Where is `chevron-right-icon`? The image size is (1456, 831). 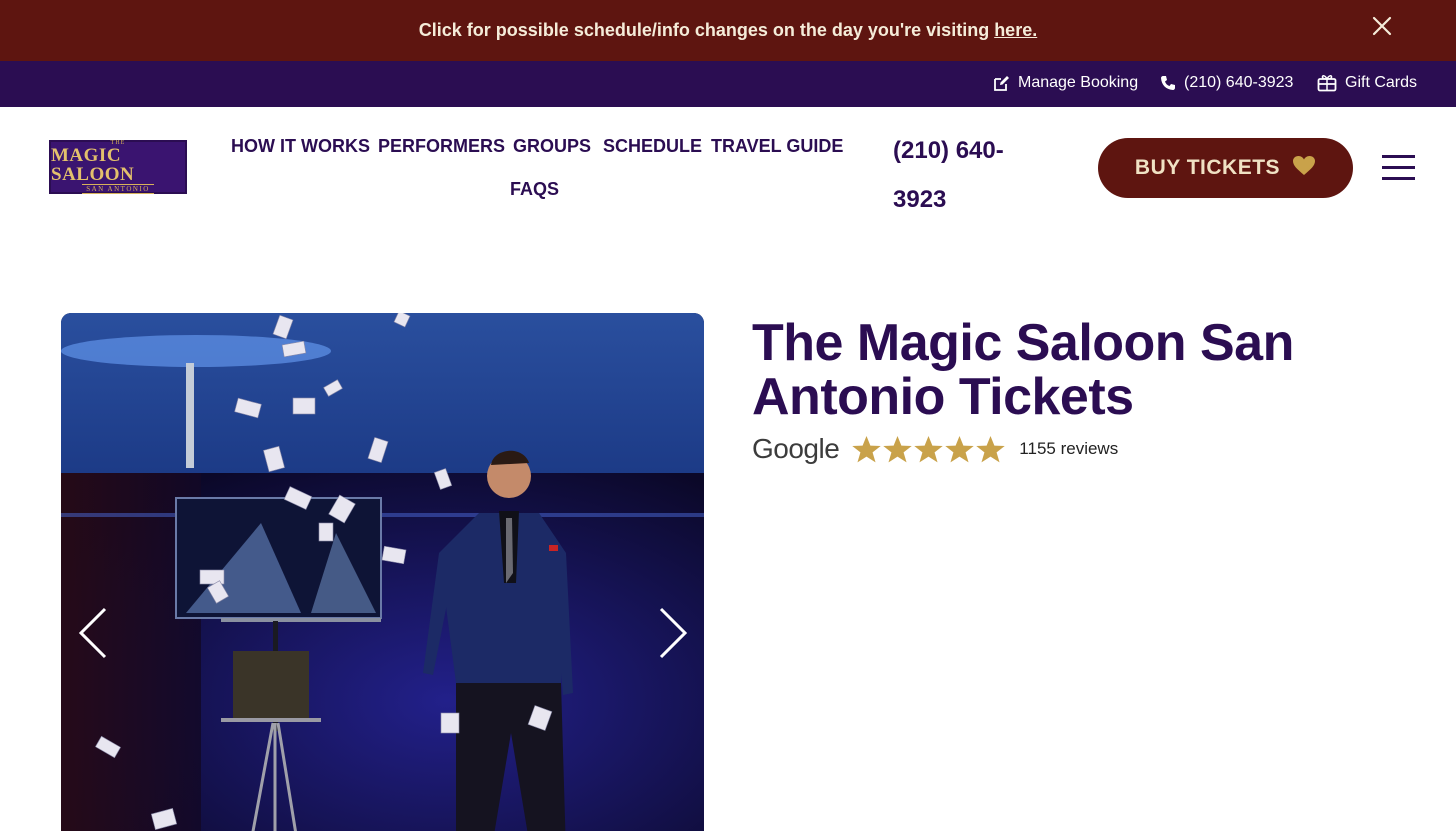
chevron-right-icon is located at coordinates (673, 633).